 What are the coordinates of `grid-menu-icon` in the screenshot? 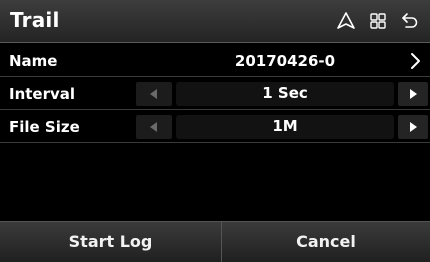 It's located at (378, 21).